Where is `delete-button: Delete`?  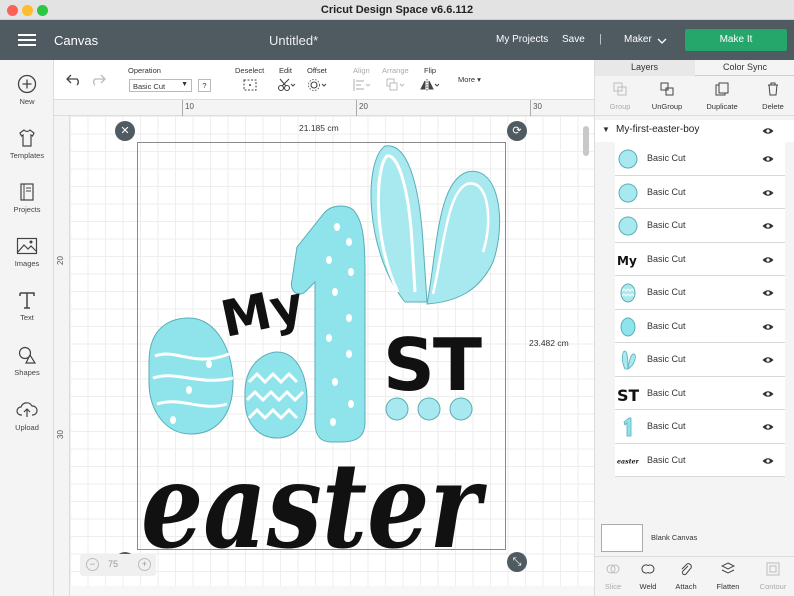 delete-button: Delete is located at coordinates (771, 96).